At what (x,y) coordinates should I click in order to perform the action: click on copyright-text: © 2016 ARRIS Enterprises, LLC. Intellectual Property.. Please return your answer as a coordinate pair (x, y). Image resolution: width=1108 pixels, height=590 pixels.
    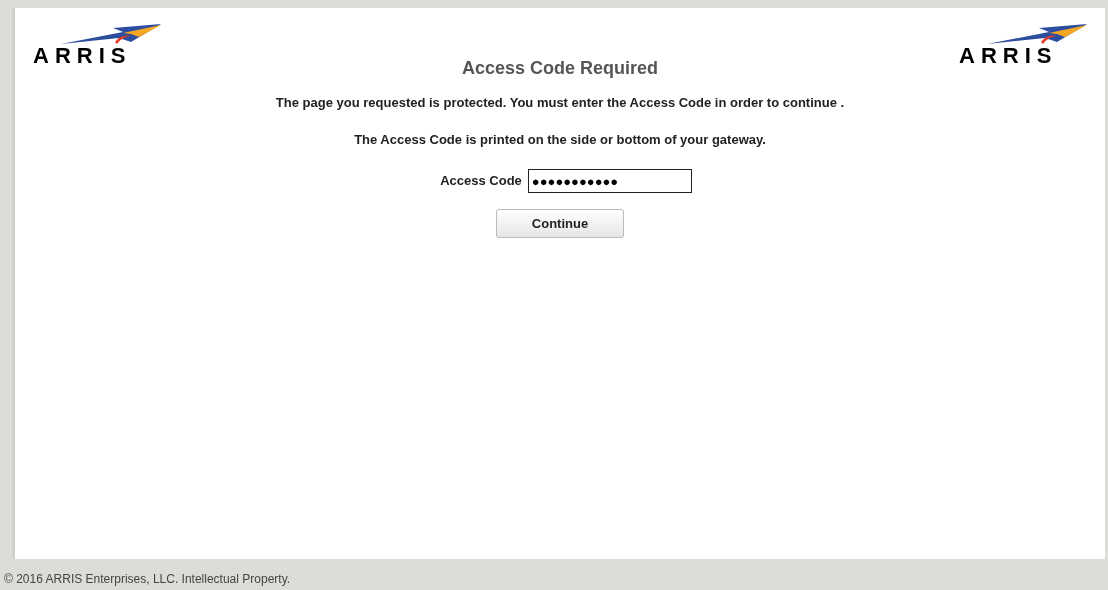
    Looking at the image, I should click on (148, 579).